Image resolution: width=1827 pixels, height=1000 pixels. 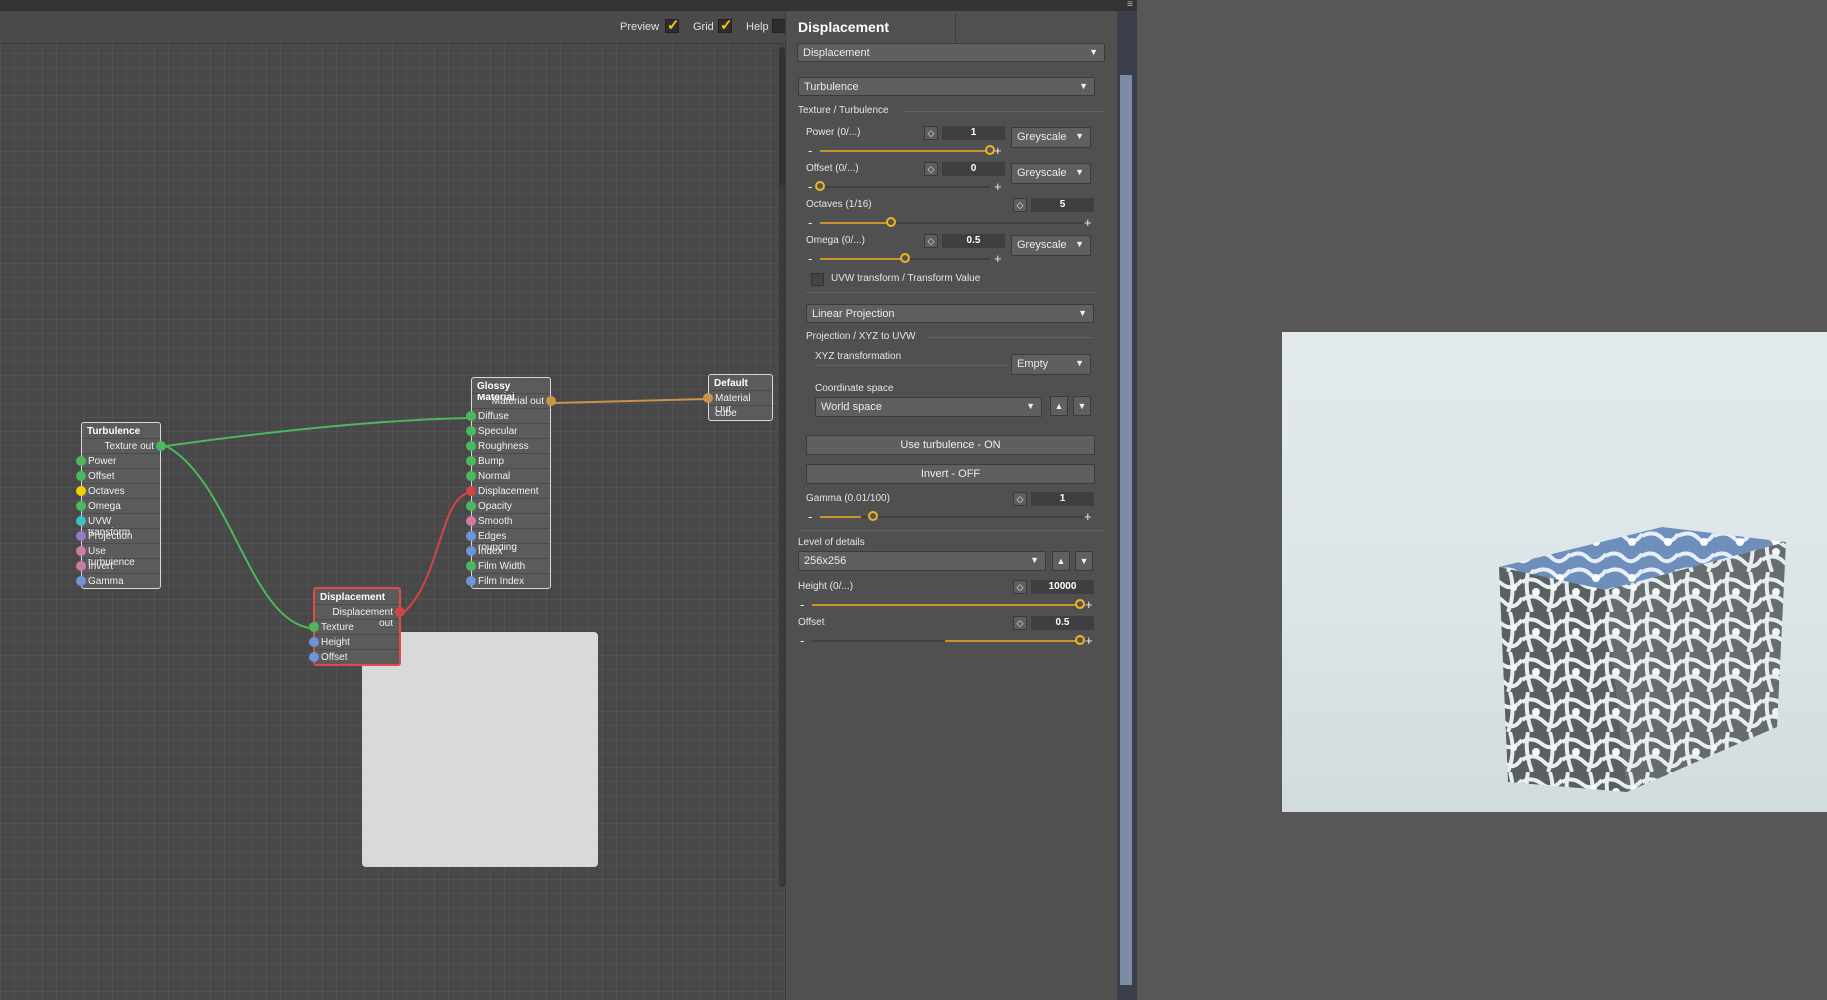 What do you see at coordinates (118, 505) in the screenshot?
I see `node-input-row: Omega` at bounding box center [118, 505].